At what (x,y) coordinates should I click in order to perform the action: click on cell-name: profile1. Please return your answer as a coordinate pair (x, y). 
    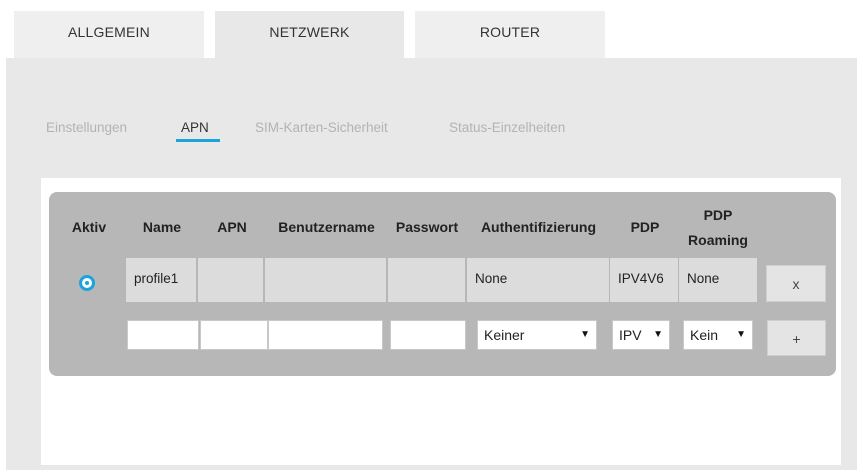
    Looking at the image, I should click on (161, 280).